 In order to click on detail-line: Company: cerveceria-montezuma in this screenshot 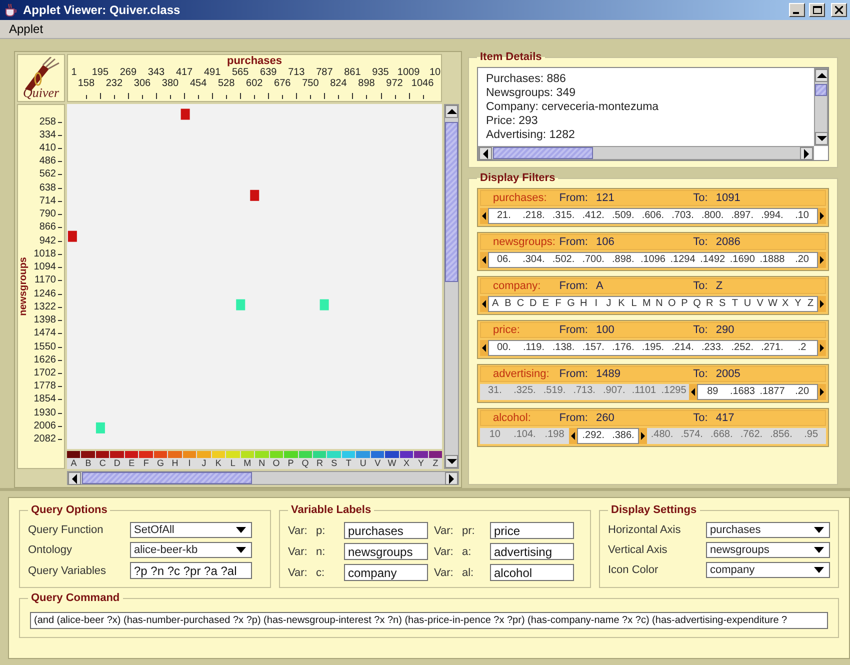, I will do `click(573, 107)`.